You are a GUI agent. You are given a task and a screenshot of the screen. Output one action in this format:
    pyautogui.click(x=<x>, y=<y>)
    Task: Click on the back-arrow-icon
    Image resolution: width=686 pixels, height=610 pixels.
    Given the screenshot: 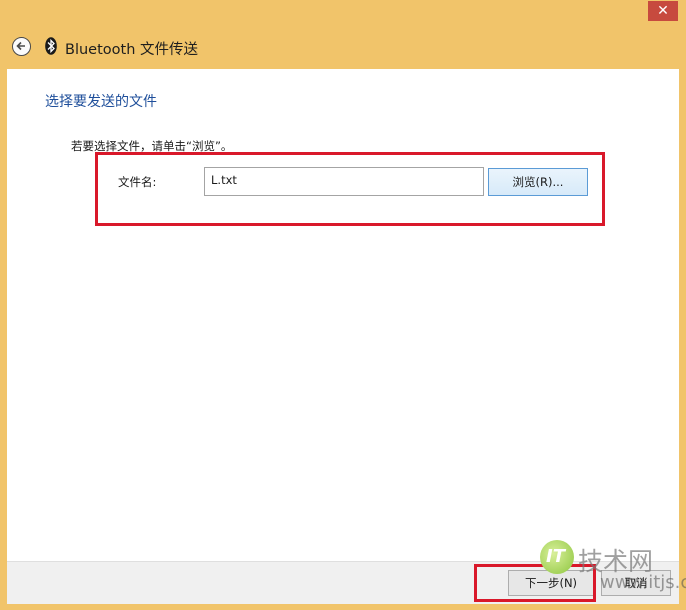 What is the action you would take?
    pyautogui.click(x=20, y=46)
    